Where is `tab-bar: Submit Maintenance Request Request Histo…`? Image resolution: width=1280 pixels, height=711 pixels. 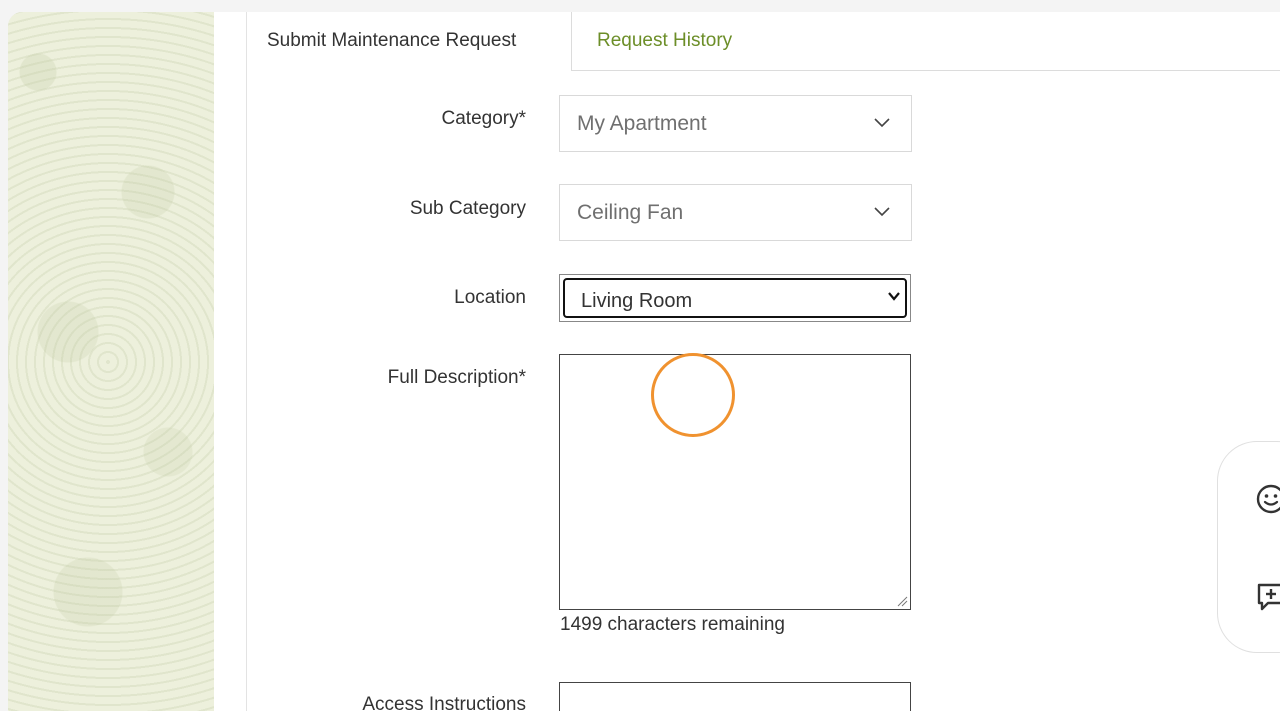 tab-bar: Submit Maintenance Request Request Histo… is located at coordinates (763, 41).